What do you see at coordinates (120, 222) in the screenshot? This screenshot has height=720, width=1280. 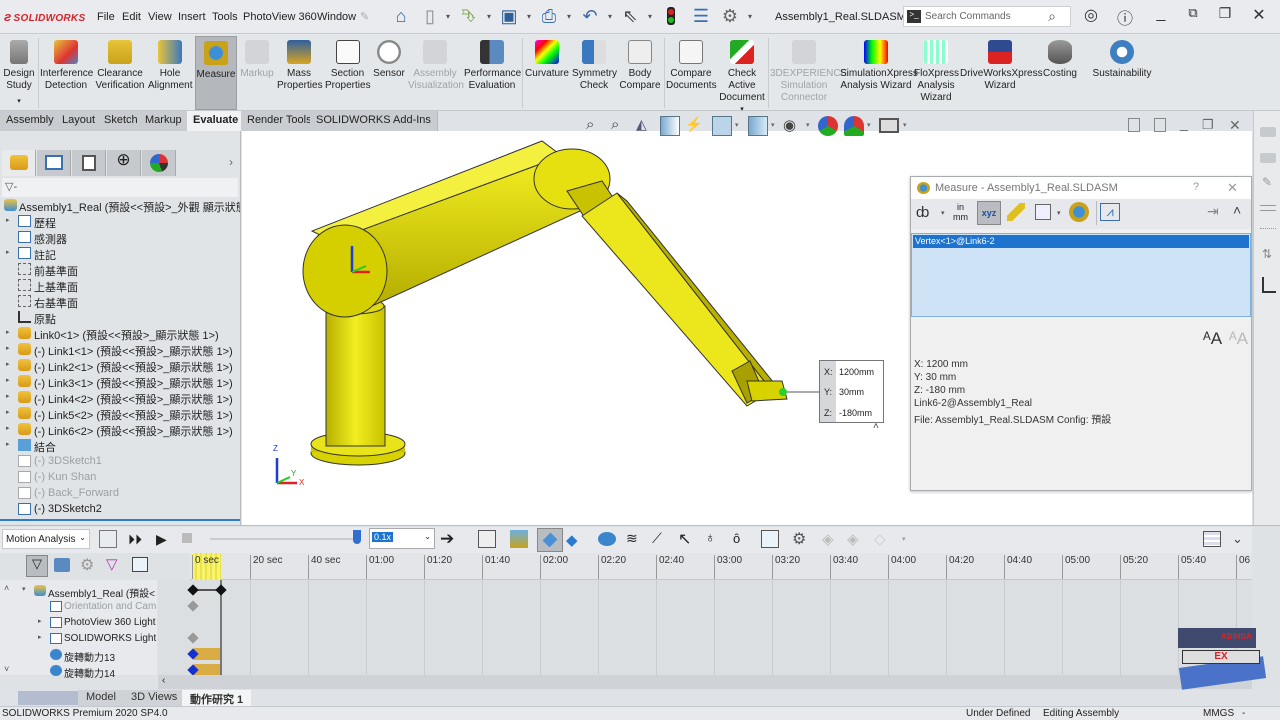 I see `tree-item: ▸ 歷程` at bounding box center [120, 222].